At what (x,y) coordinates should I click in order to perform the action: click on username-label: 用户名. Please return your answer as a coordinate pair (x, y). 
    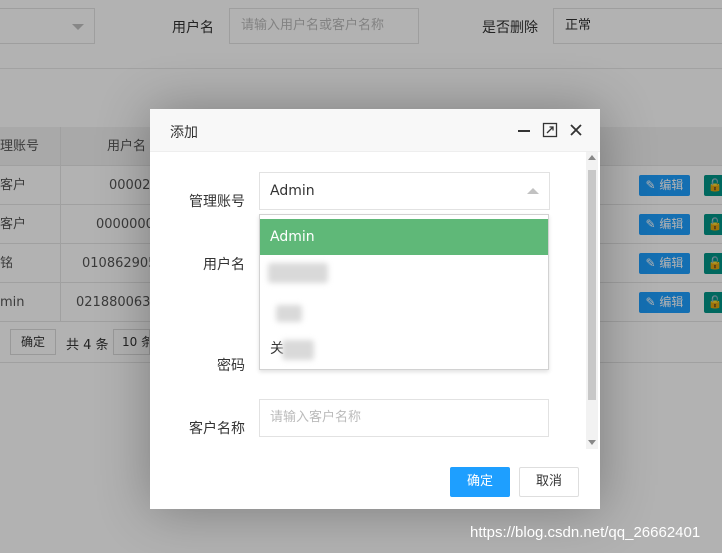
    Looking at the image, I should click on (224, 265).